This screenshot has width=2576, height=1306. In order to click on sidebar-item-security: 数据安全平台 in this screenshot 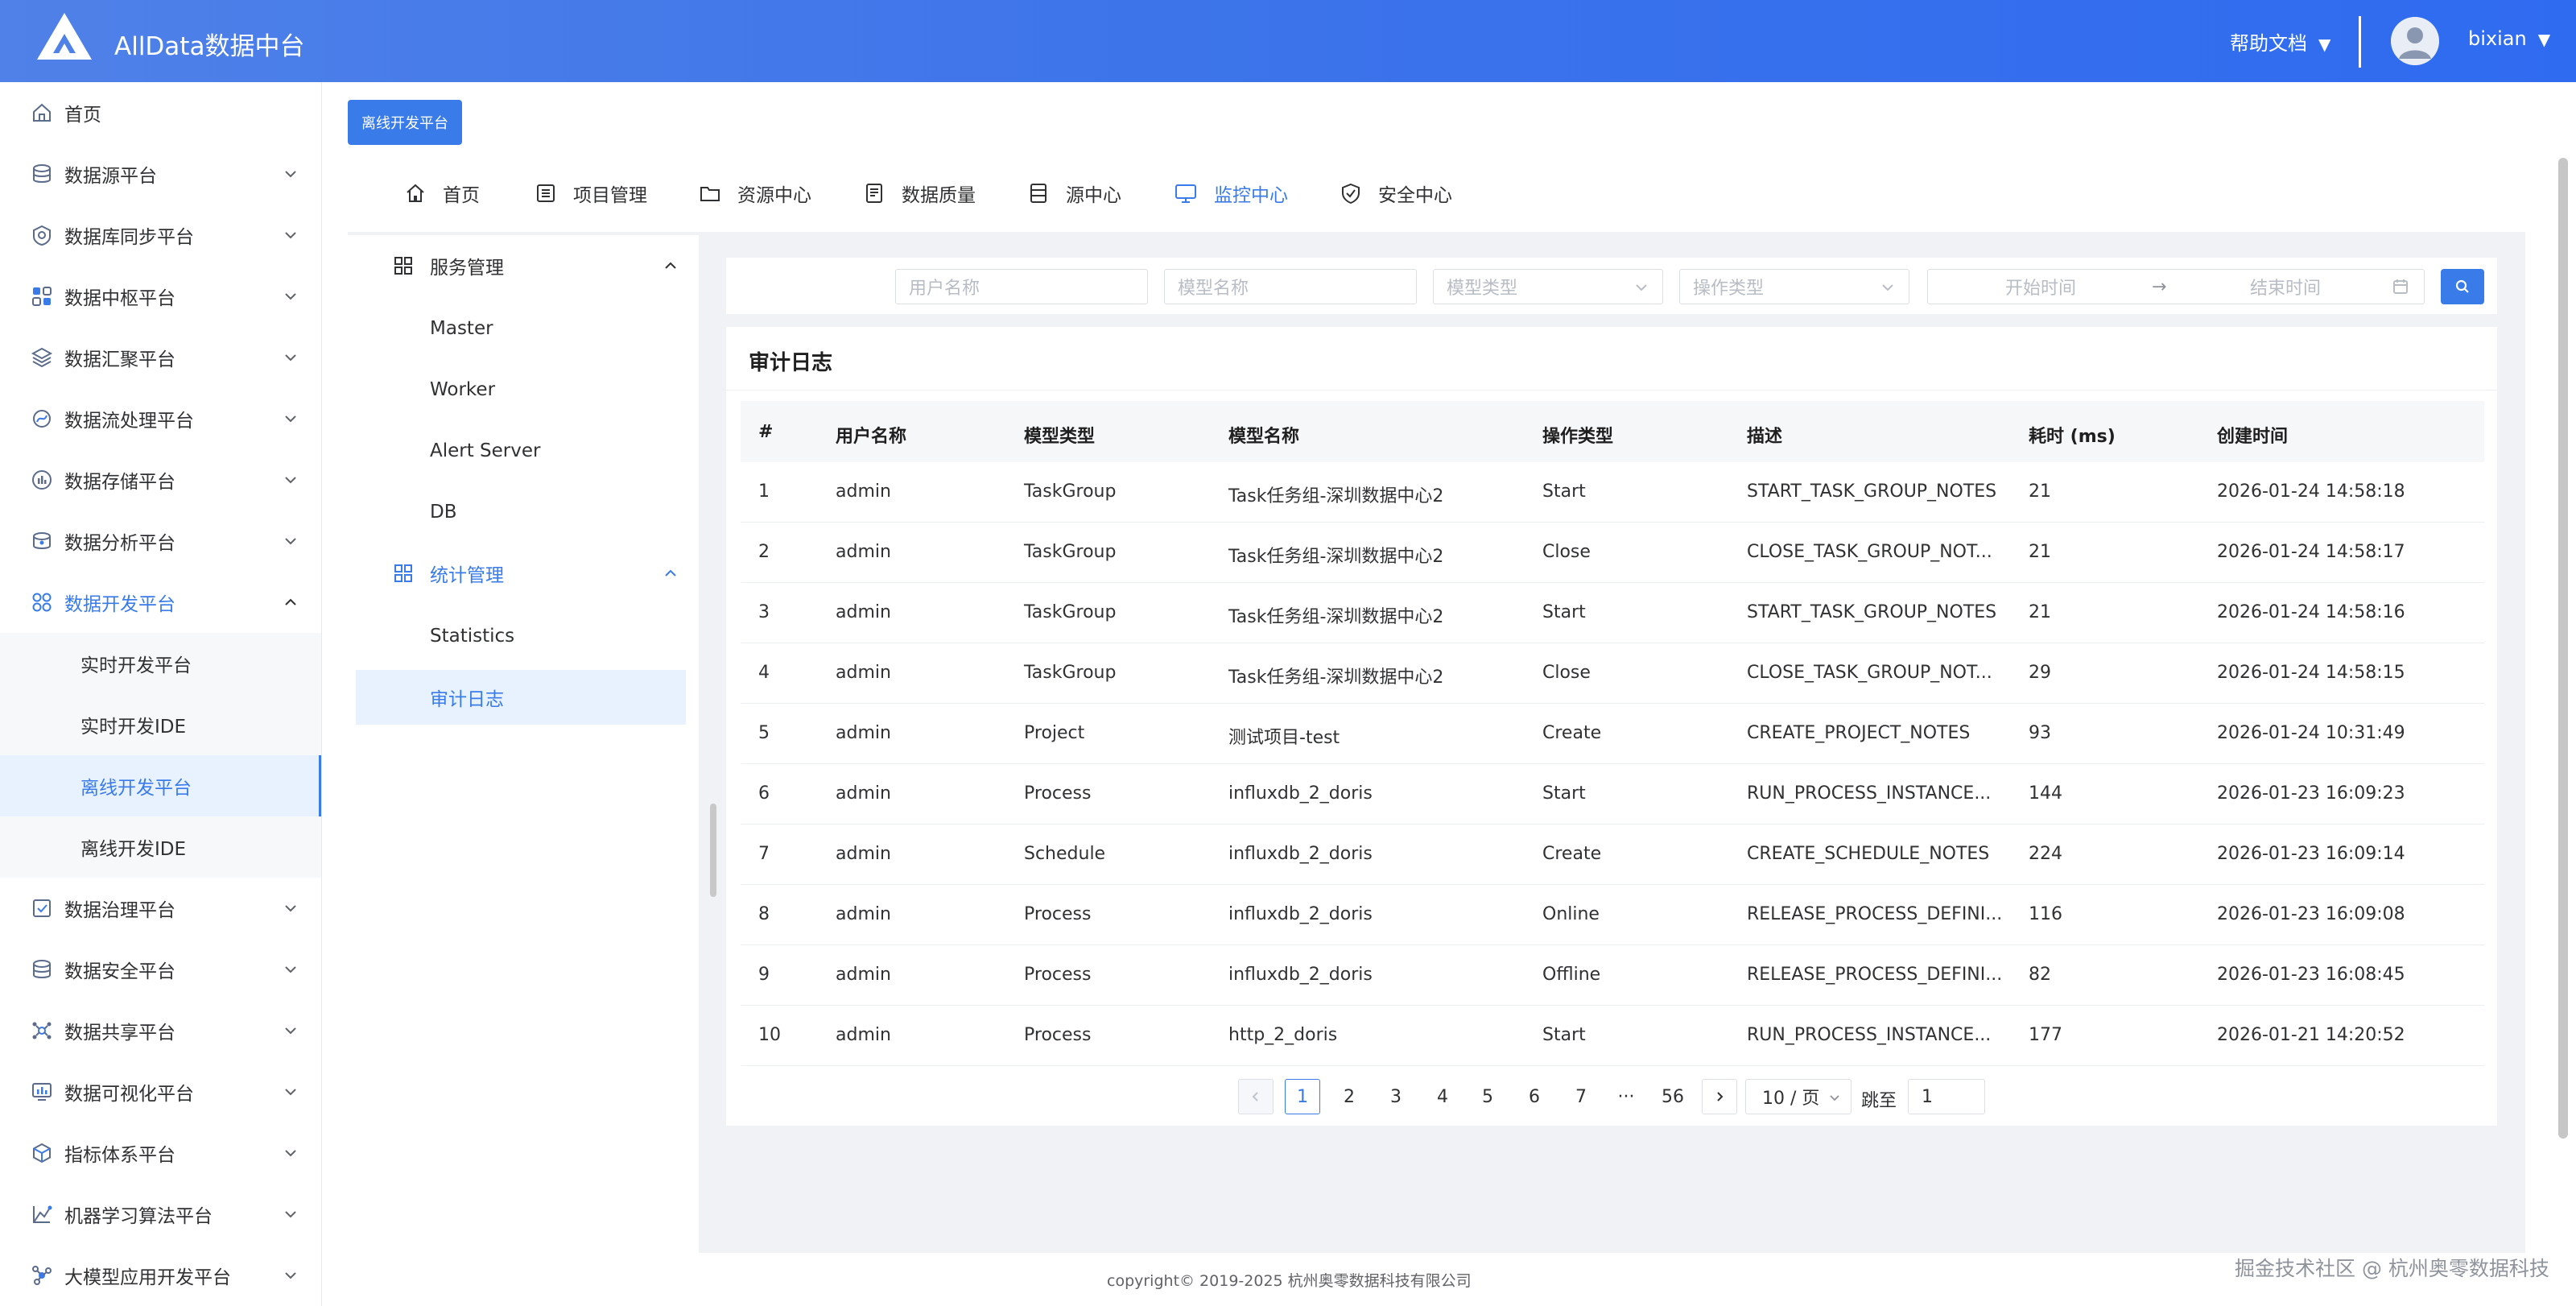, I will do `click(160, 969)`.